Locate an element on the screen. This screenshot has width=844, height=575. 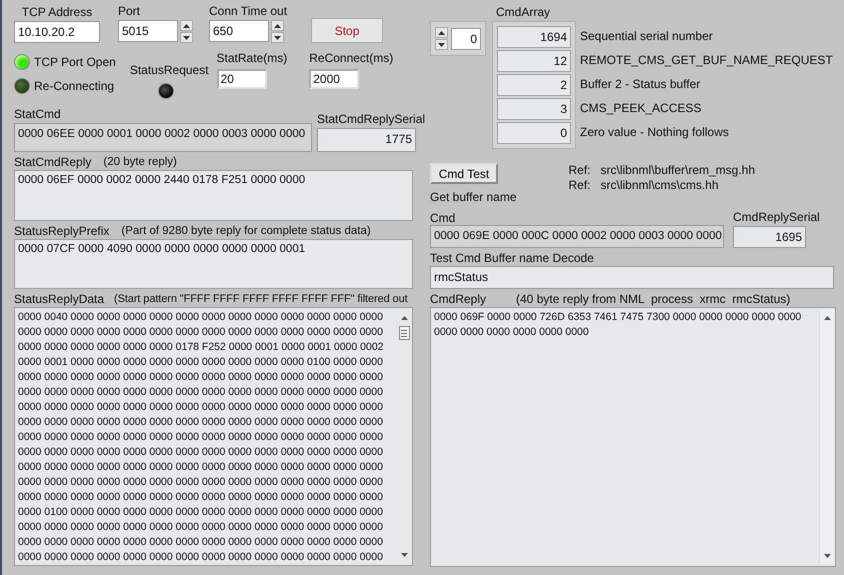
status-reply-prefix-note: (Part of 9280 byte reply for complete status data) is located at coordinates (246, 231).